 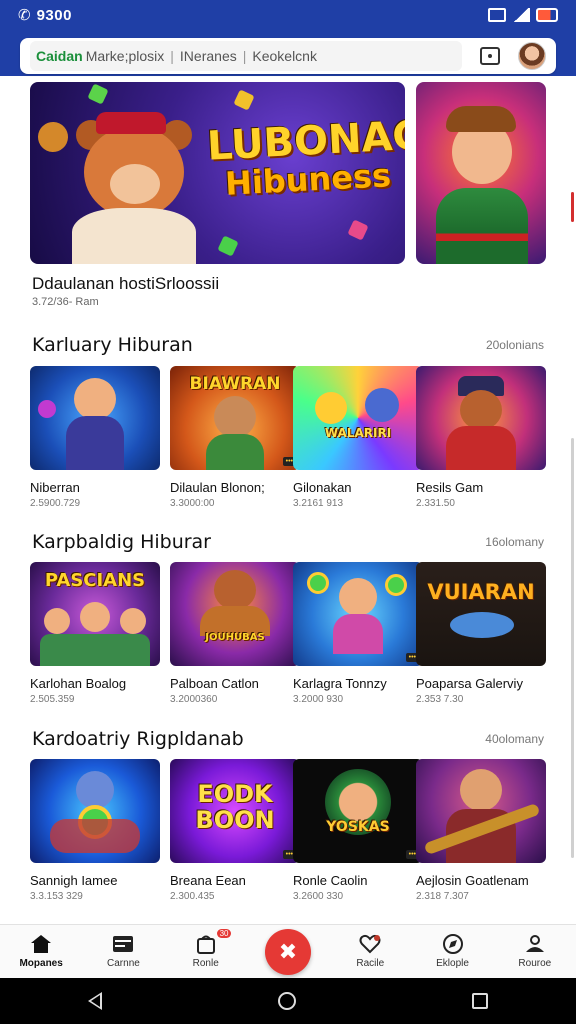 I want to click on back-icon, so click(x=95, y=1001).